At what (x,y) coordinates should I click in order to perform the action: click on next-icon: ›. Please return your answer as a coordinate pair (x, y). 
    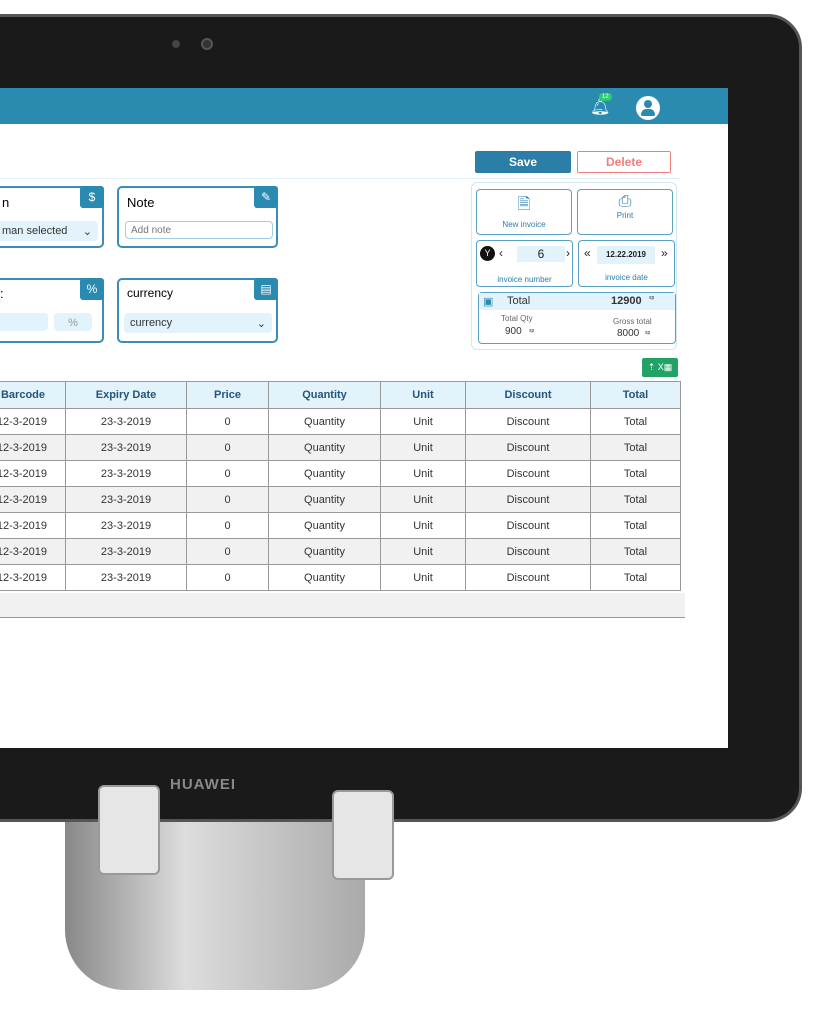
    Looking at the image, I should click on (568, 253).